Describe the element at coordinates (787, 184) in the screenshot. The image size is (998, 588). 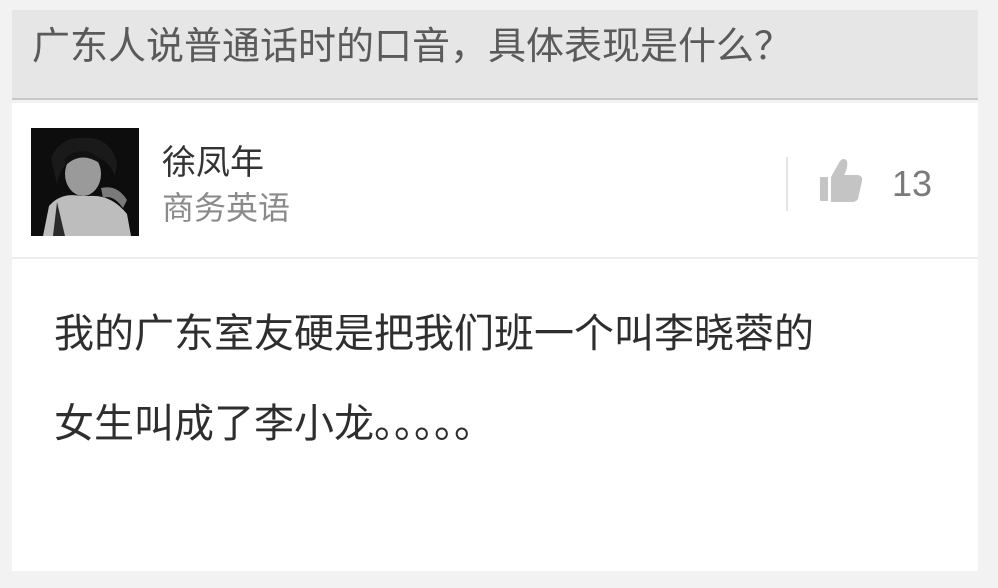
I see `divider` at that location.